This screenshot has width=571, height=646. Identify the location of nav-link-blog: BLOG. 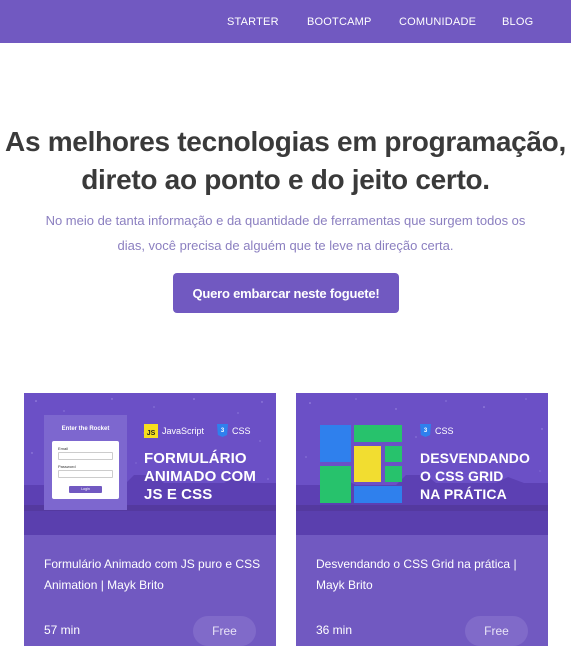
(517, 22).